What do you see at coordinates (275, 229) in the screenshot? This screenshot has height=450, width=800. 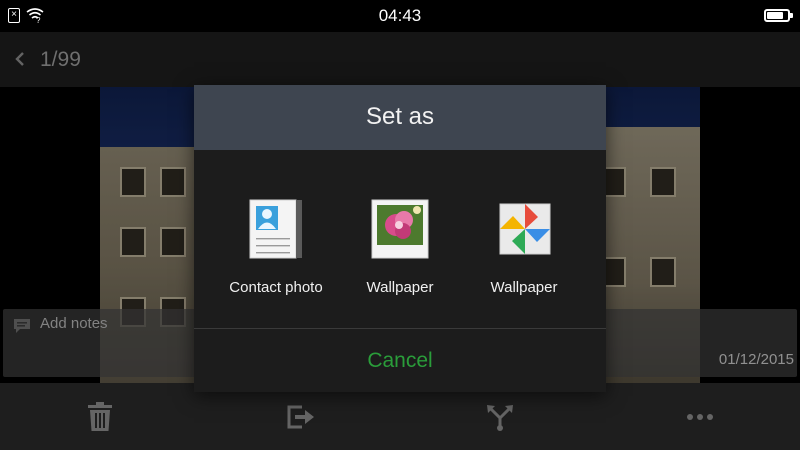 I see `contact-card-icon` at bounding box center [275, 229].